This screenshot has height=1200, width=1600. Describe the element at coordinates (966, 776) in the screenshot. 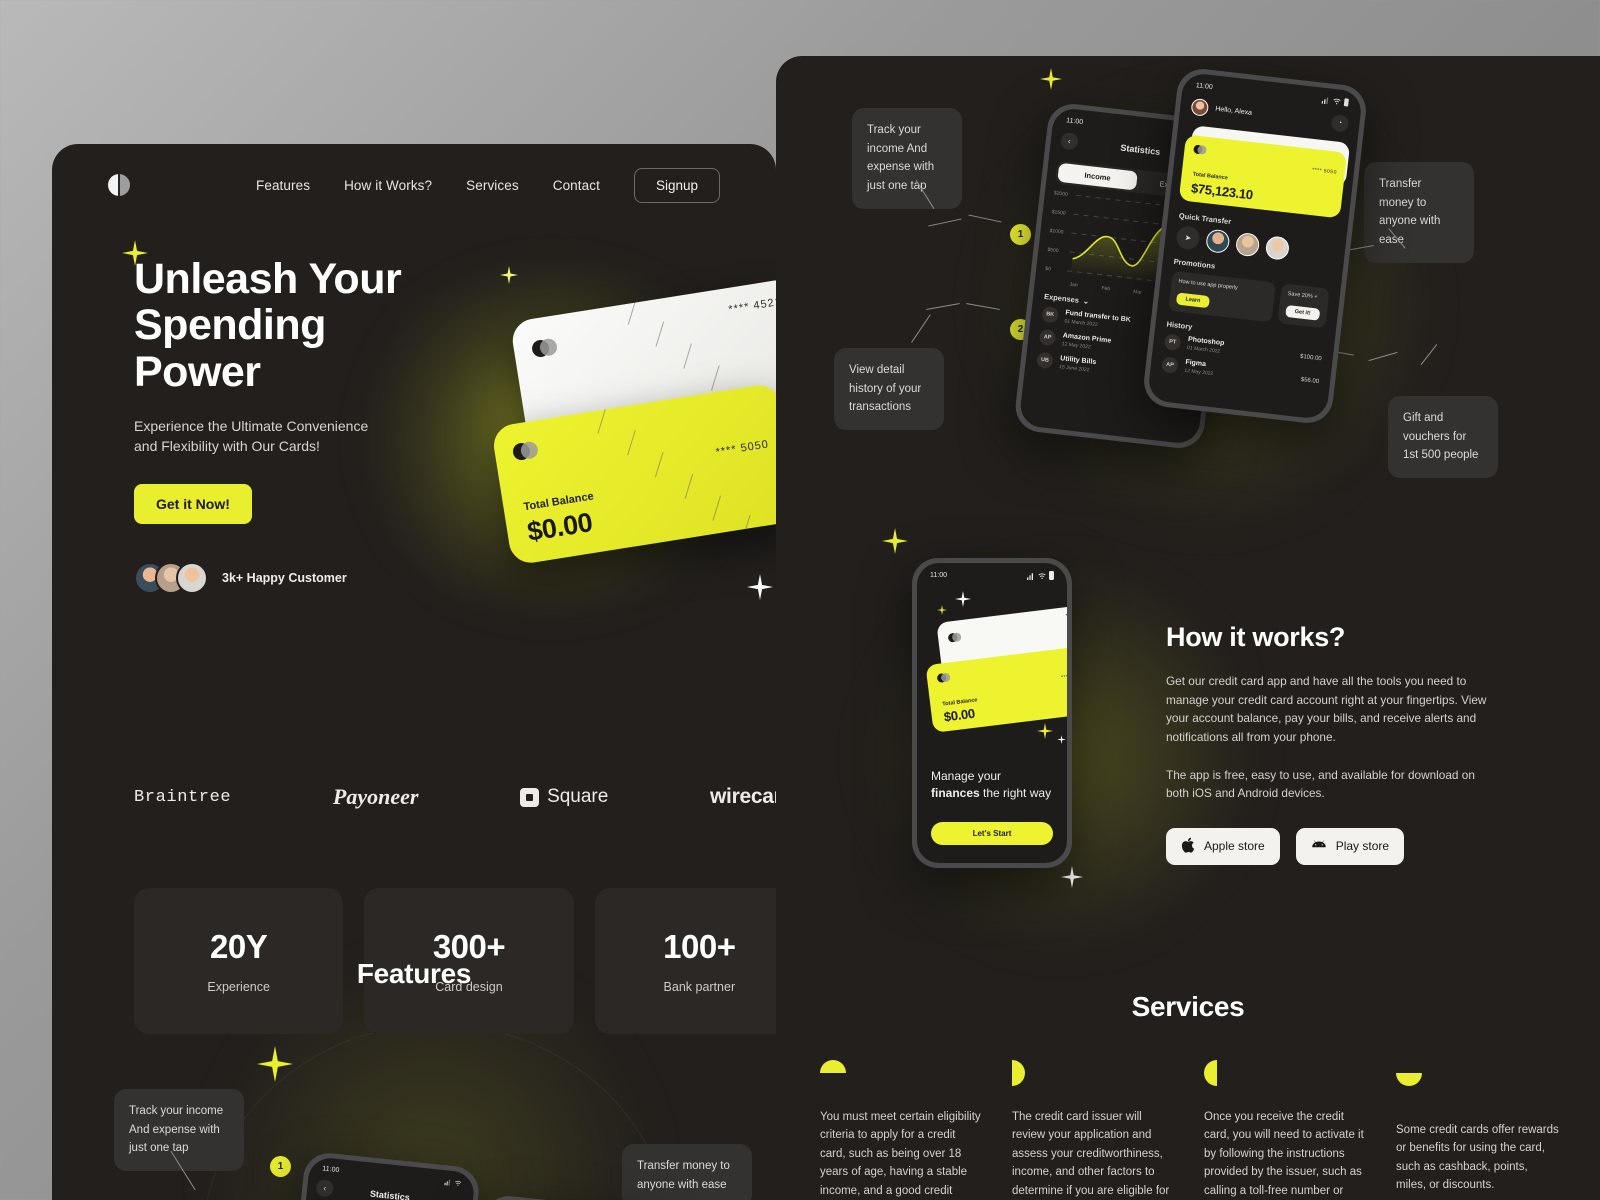

I see `headline-part-a: Manage your` at that location.